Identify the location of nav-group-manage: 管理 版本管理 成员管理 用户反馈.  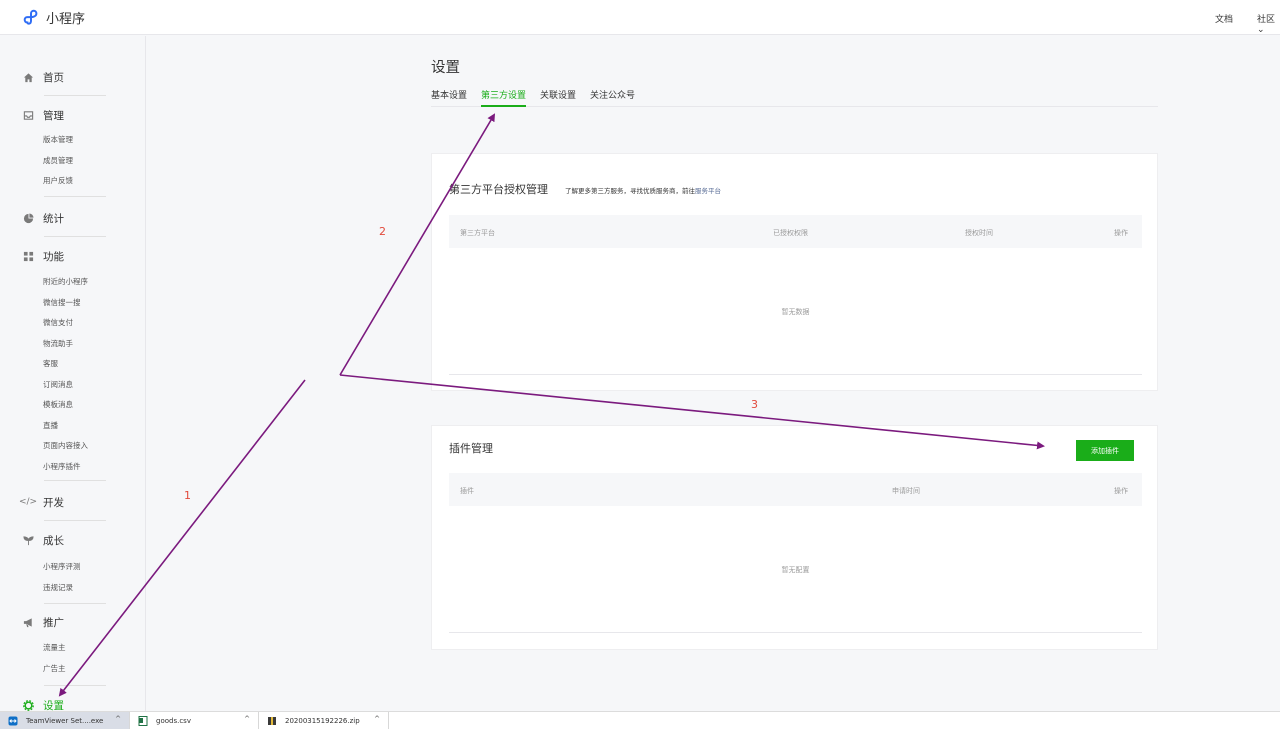
(64, 149).